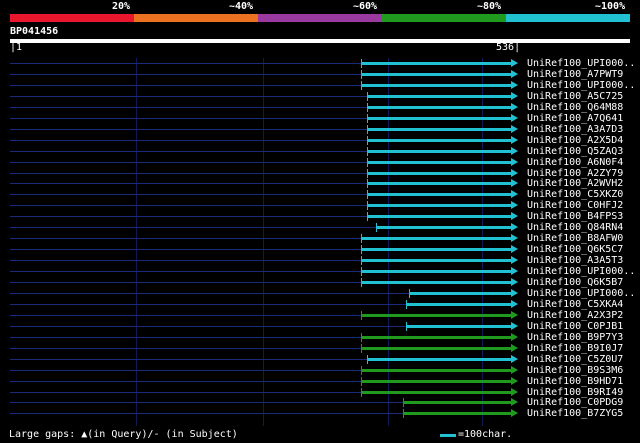 Image resolution: width=640 pixels, height=443 pixels. What do you see at coordinates (320, 183) in the screenshot?
I see `hit-row: UniRef100_A2WVH2` at bounding box center [320, 183].